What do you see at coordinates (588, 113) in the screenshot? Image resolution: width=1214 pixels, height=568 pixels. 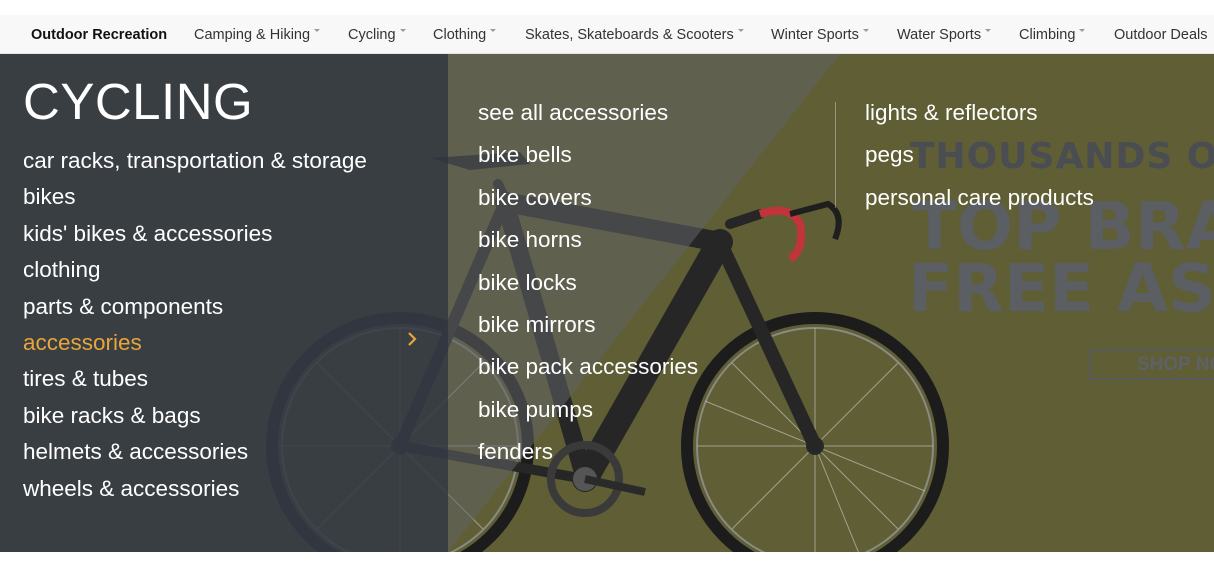 I see `subcategory-item: see all accessories` at bounding box center [588, 113].